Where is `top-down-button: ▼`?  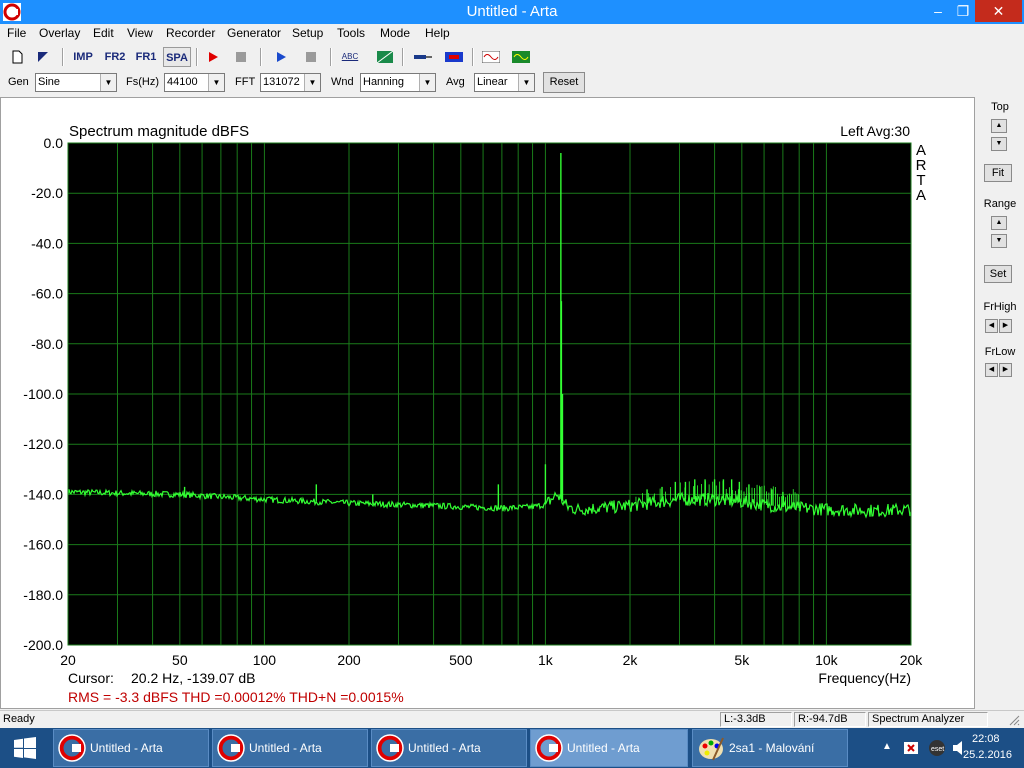 top-down-button: ▼ is located at coordinates (999, 144).